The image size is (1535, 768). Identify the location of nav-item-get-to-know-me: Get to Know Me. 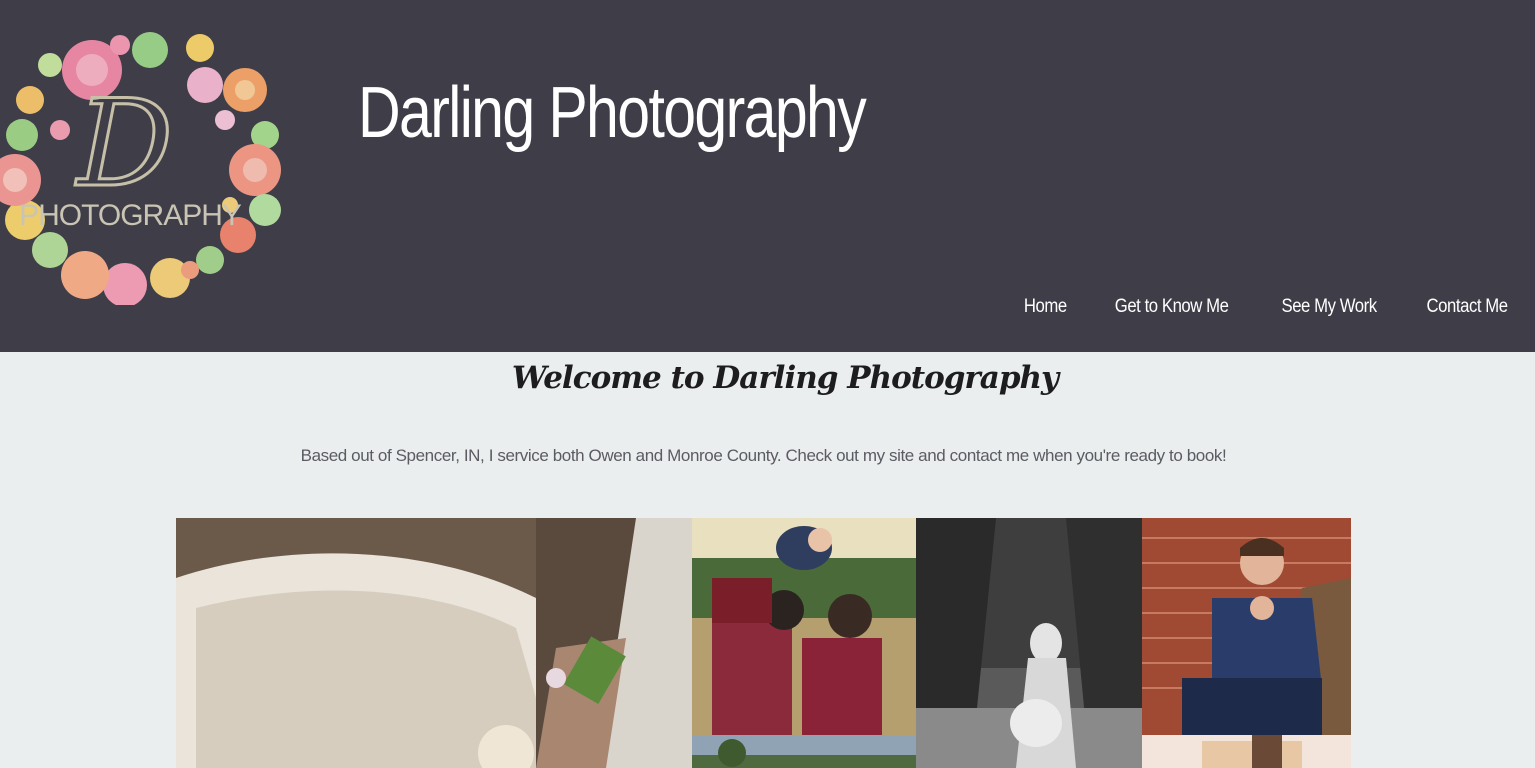
(1172, 307).